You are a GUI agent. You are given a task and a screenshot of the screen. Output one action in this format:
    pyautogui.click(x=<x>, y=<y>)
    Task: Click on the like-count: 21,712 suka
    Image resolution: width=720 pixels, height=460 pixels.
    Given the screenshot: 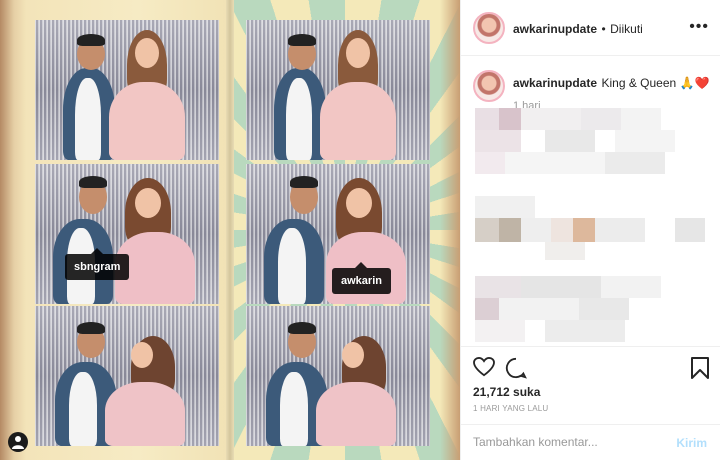 What is the action you would take?
    pyautogui.click(x=506, y=392)
    